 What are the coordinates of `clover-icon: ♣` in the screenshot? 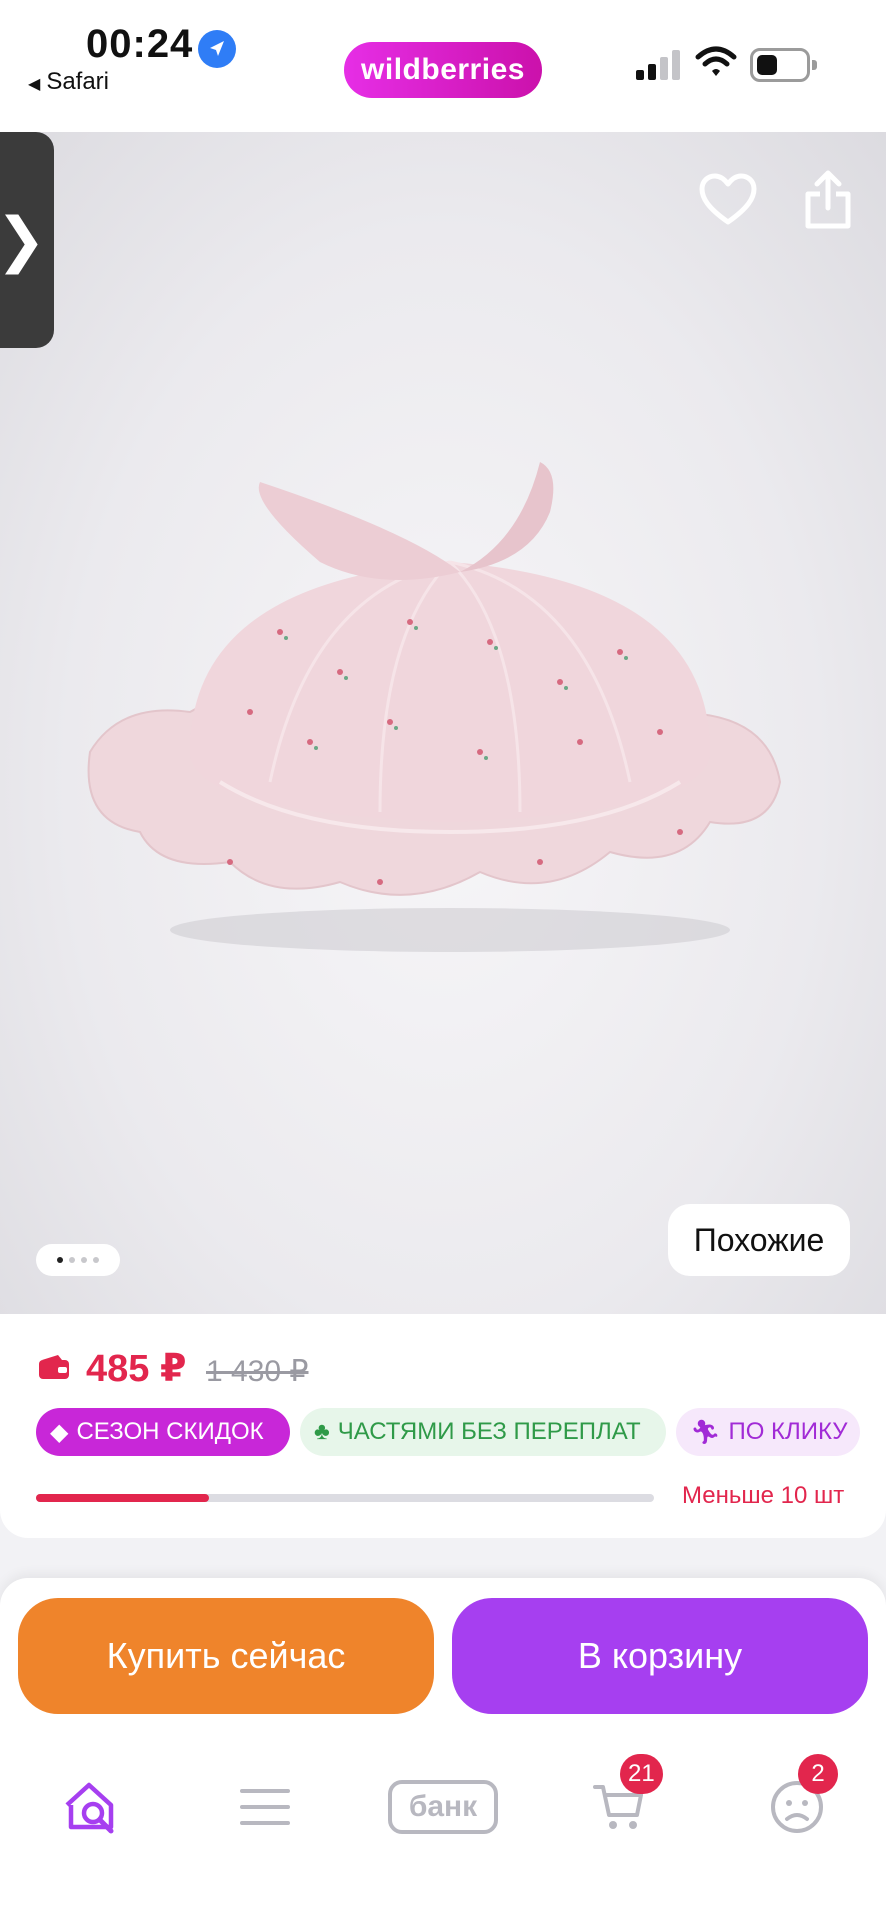 It's located at (322, 1431).